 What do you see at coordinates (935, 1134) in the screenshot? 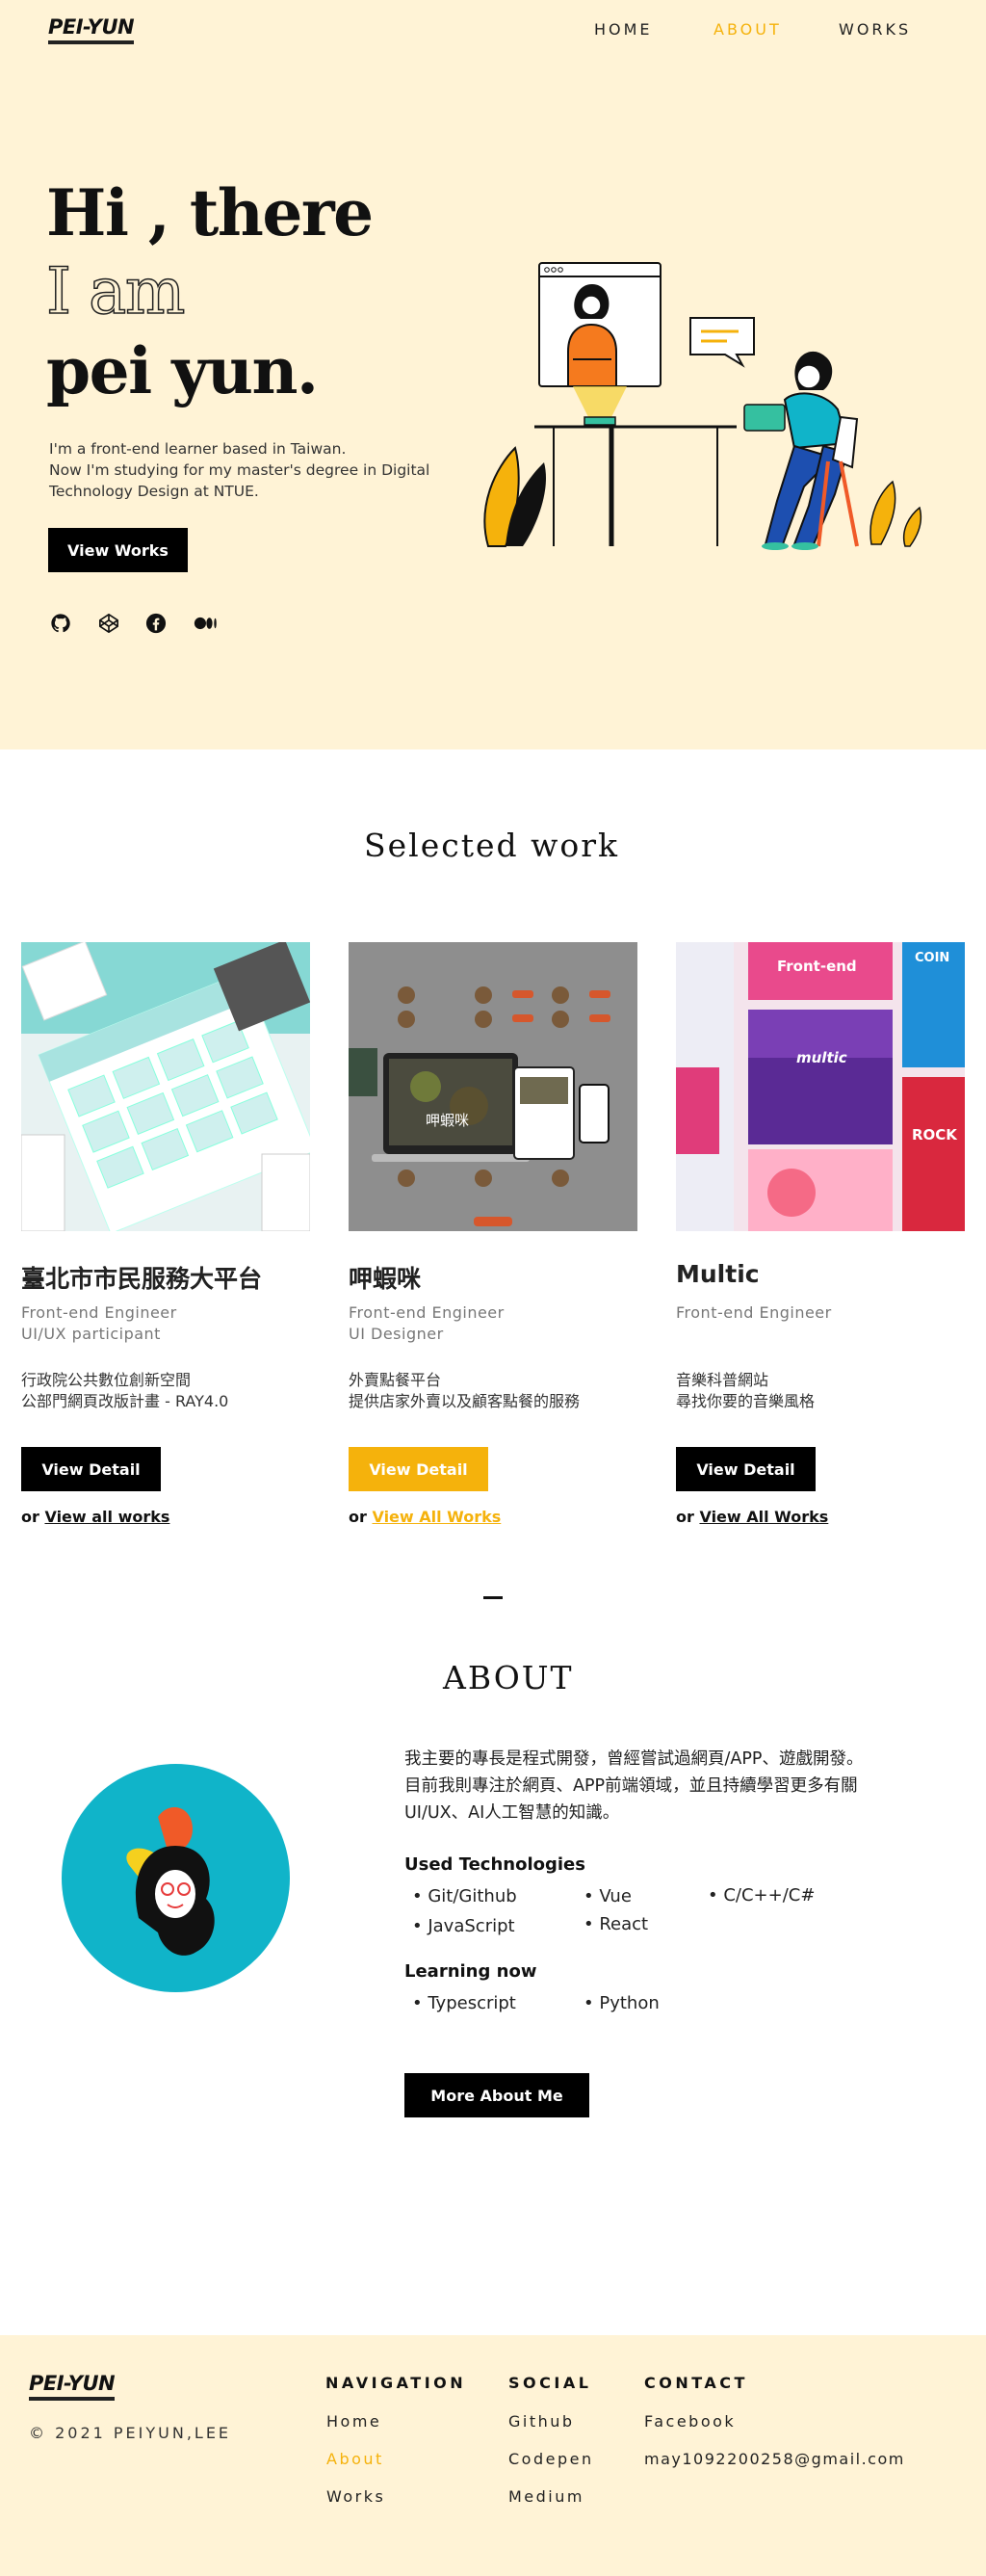
I see `thumbnail-rock-text: ROCK` at bounding box center [935, 1134].